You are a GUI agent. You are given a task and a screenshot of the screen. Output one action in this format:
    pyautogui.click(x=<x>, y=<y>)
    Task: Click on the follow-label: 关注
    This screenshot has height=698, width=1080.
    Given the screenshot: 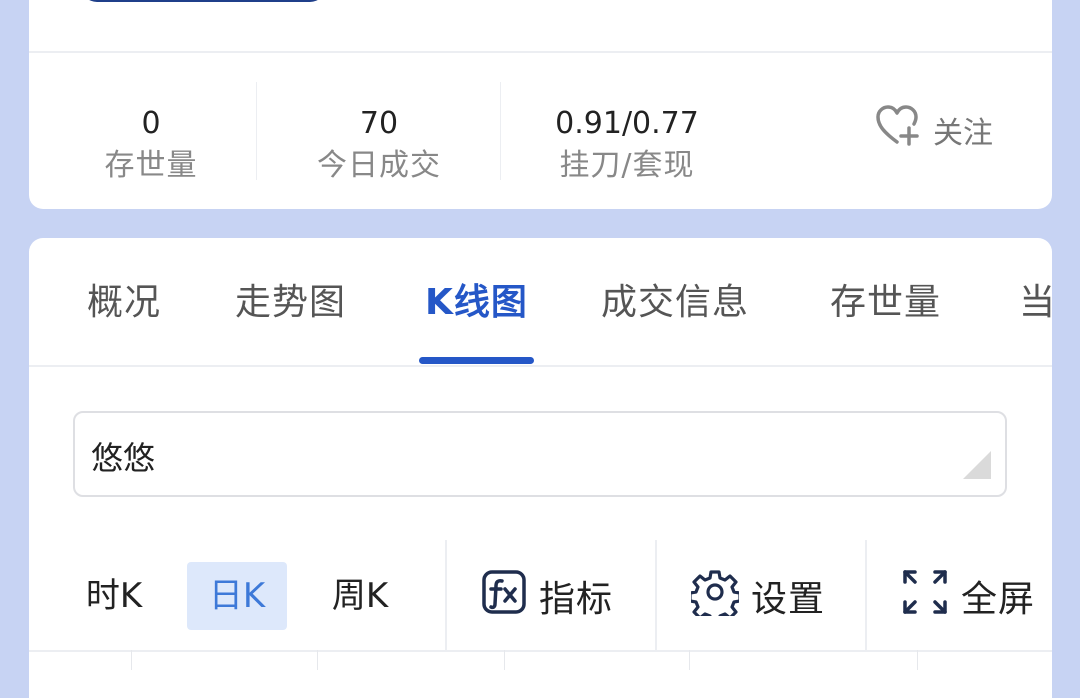 What is the action you would take?
    pyautogui.click(x=963, y=133)
    